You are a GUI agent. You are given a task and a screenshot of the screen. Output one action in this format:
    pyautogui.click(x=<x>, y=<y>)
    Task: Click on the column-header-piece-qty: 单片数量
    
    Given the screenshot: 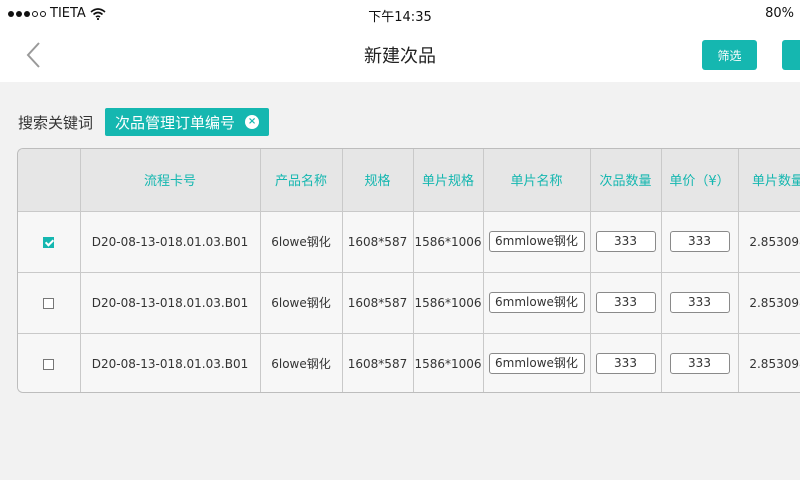 What is the action you would take?
    pyautogui.click(x=769, y=180)
    